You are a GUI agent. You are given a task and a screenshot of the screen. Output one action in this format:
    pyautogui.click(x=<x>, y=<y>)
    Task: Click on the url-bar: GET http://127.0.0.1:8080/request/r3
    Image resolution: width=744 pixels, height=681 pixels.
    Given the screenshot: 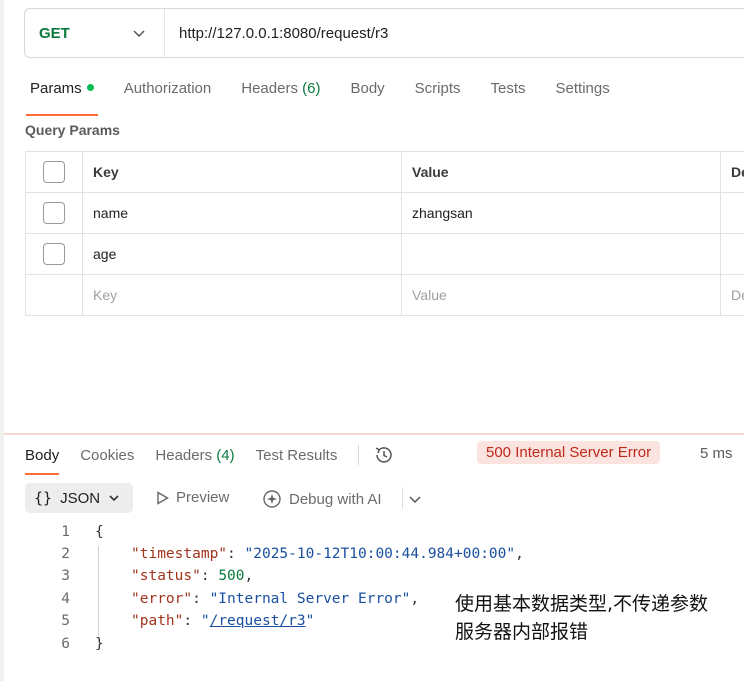 What is the action you would take?
    pyautogui.click(x=384, y=33)
    